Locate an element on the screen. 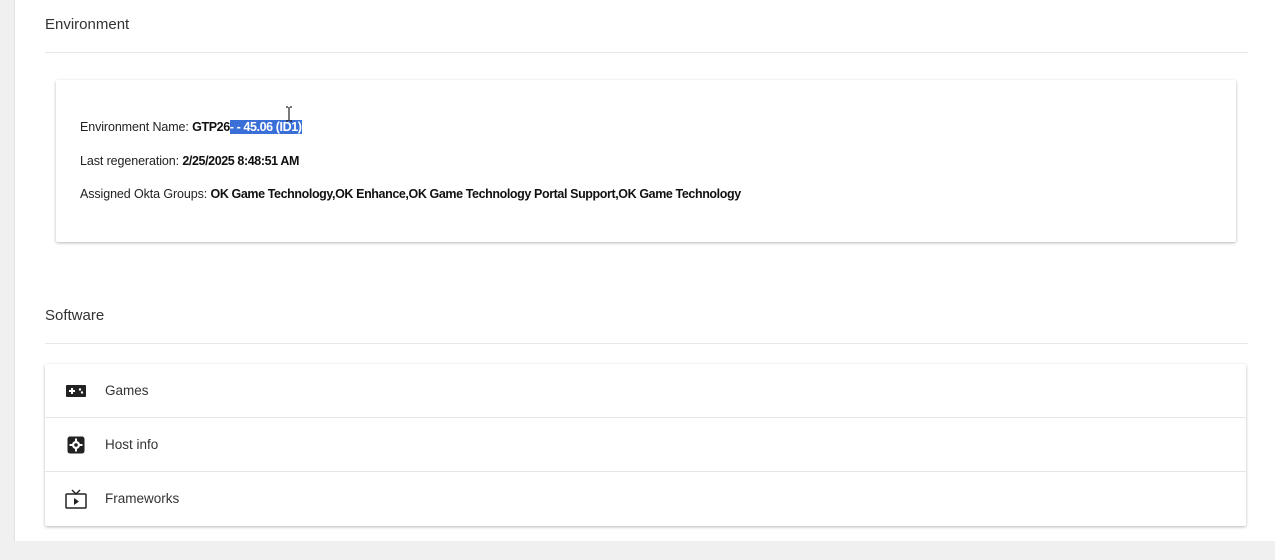 This screenshot has height=560, width=1275. environment-name-value: GTP26- - 45.06 (ID1) is located at coordinates (247, 127).